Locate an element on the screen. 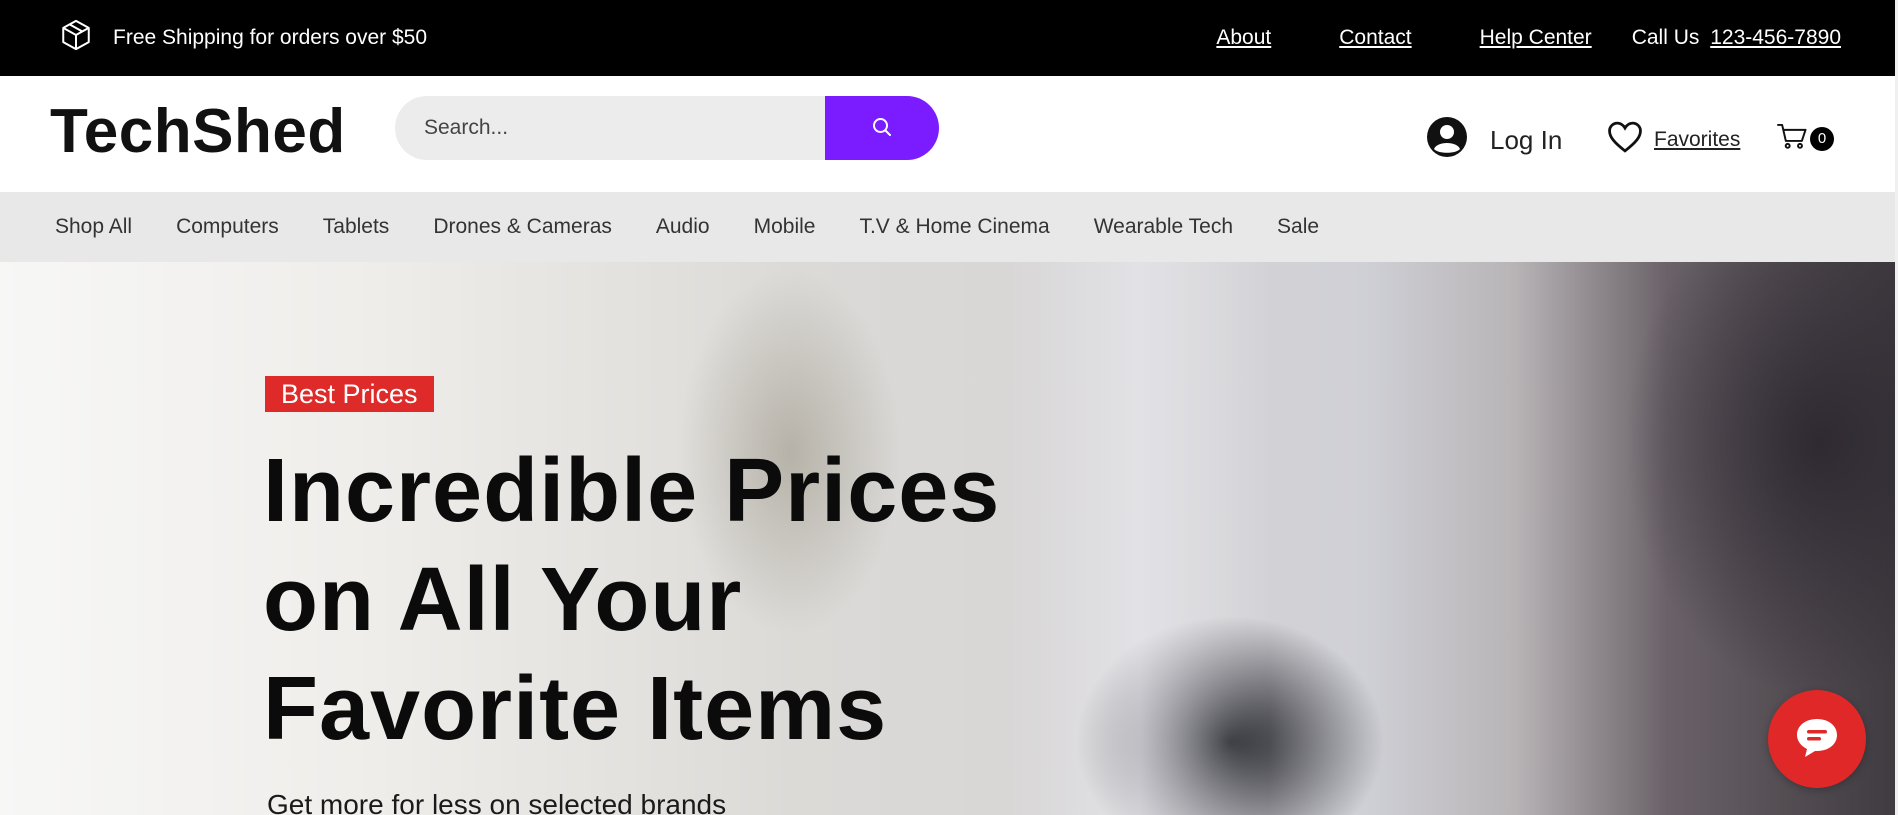  login-button: Log In is located at coordinates (1494, 140).